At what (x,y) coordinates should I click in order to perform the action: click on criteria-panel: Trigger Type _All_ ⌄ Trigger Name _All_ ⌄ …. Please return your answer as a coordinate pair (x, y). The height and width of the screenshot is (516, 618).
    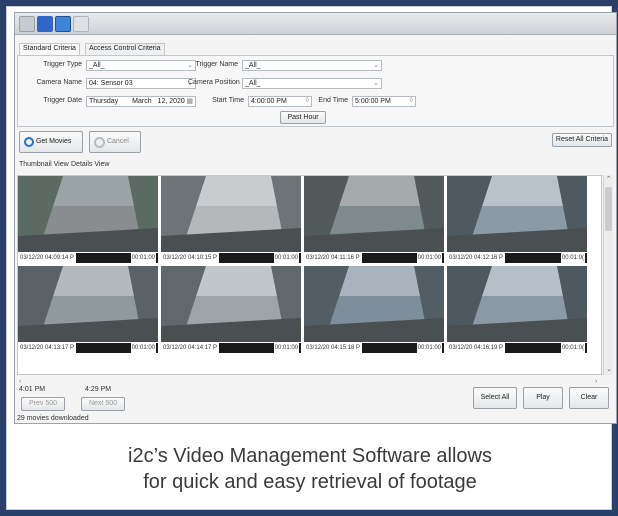
    Looking at the image, I should click on (315, 91).